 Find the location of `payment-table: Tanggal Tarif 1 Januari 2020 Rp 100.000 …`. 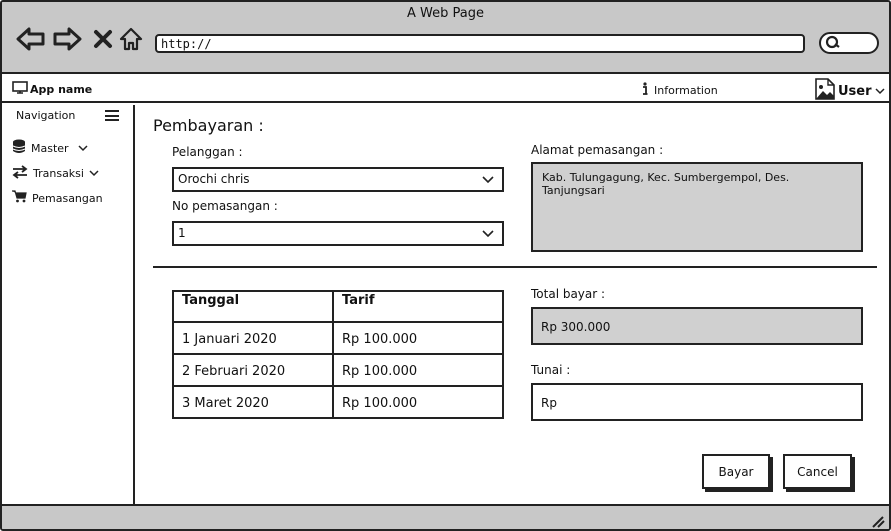

payment-table: Tanggal Tarif 1 Januari 2020 Rp 100.000 … is located at coordinates (338, 354).